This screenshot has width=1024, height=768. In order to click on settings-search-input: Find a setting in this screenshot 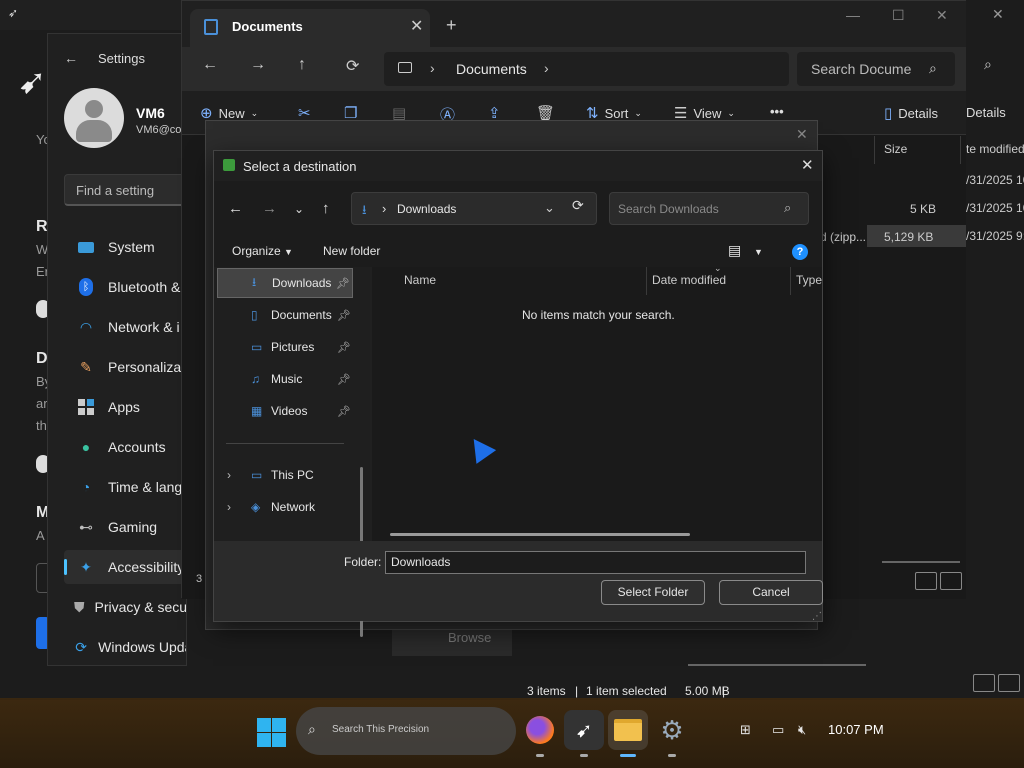, I will do `click(125, 190)`.